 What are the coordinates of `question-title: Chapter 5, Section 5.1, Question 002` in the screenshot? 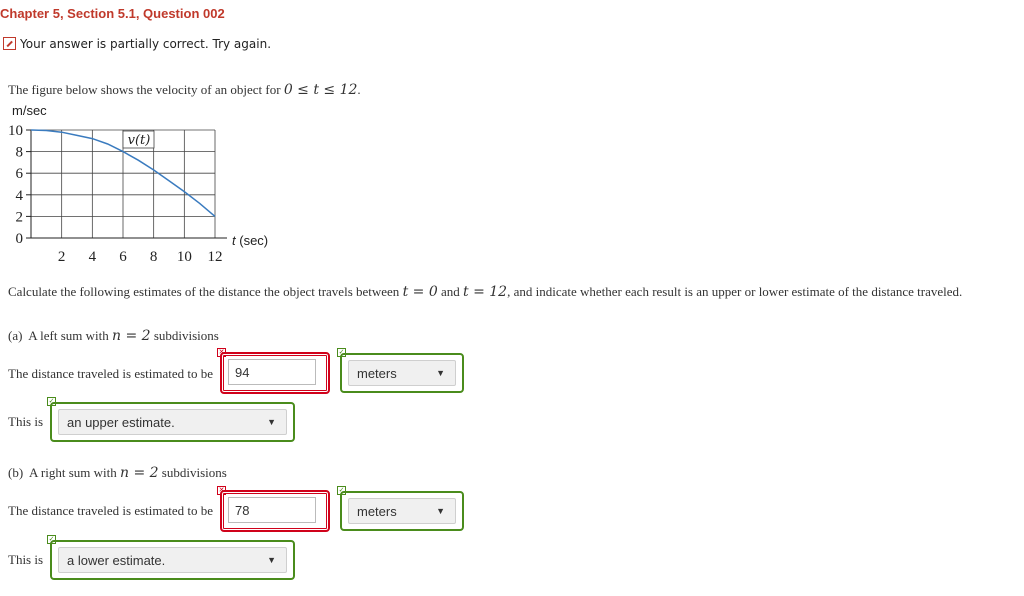 It's located at (112, 13).